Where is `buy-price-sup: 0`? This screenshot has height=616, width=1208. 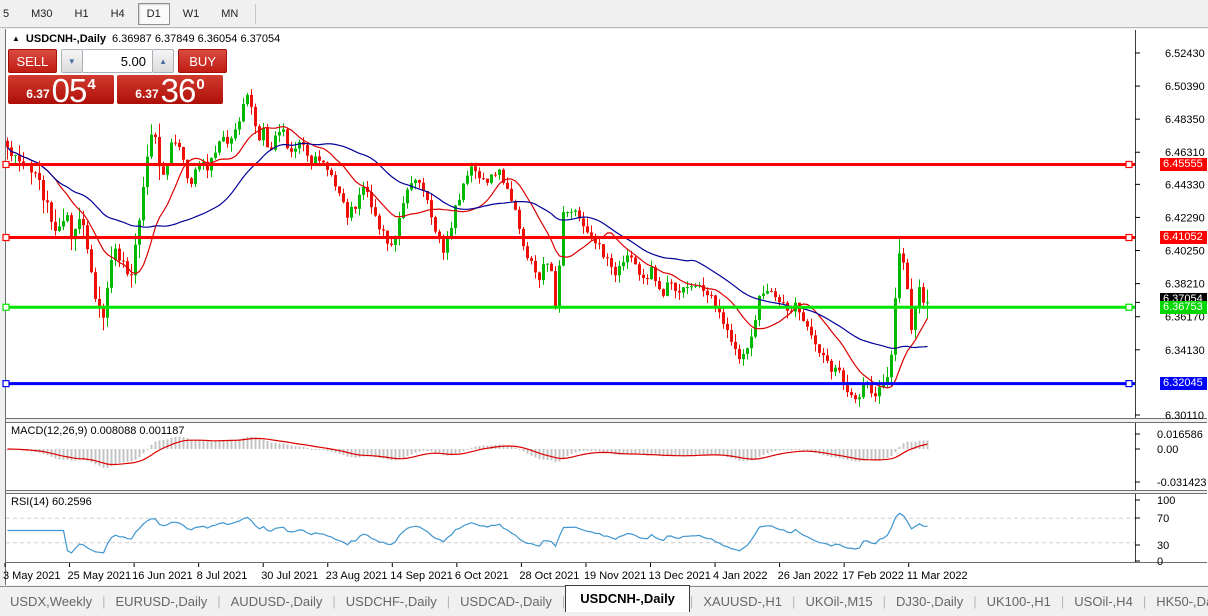 buy-price-sup: 0 is located at coordinates (200, 84).